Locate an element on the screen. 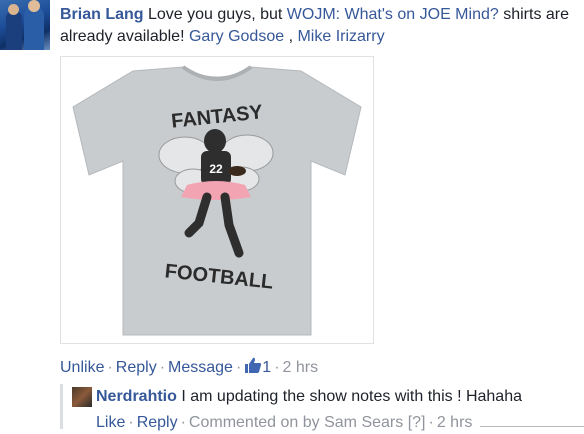  comment-author-link: Brian Lang is located at coordinates (102, 14).